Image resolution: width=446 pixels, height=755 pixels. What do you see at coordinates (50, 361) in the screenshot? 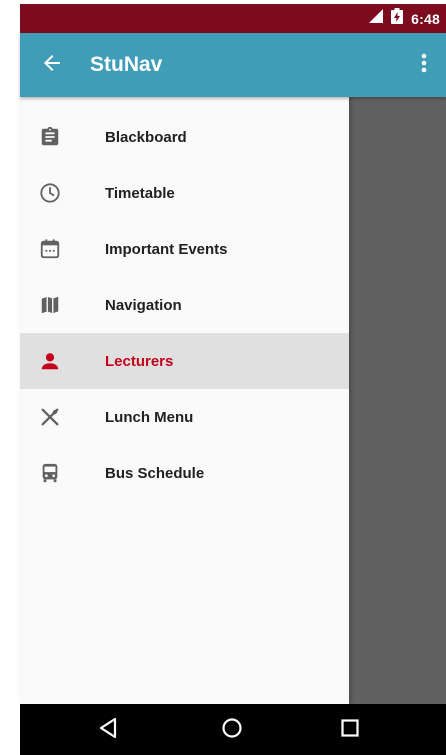
I see `person-icon` at bounding box center [50, 361].